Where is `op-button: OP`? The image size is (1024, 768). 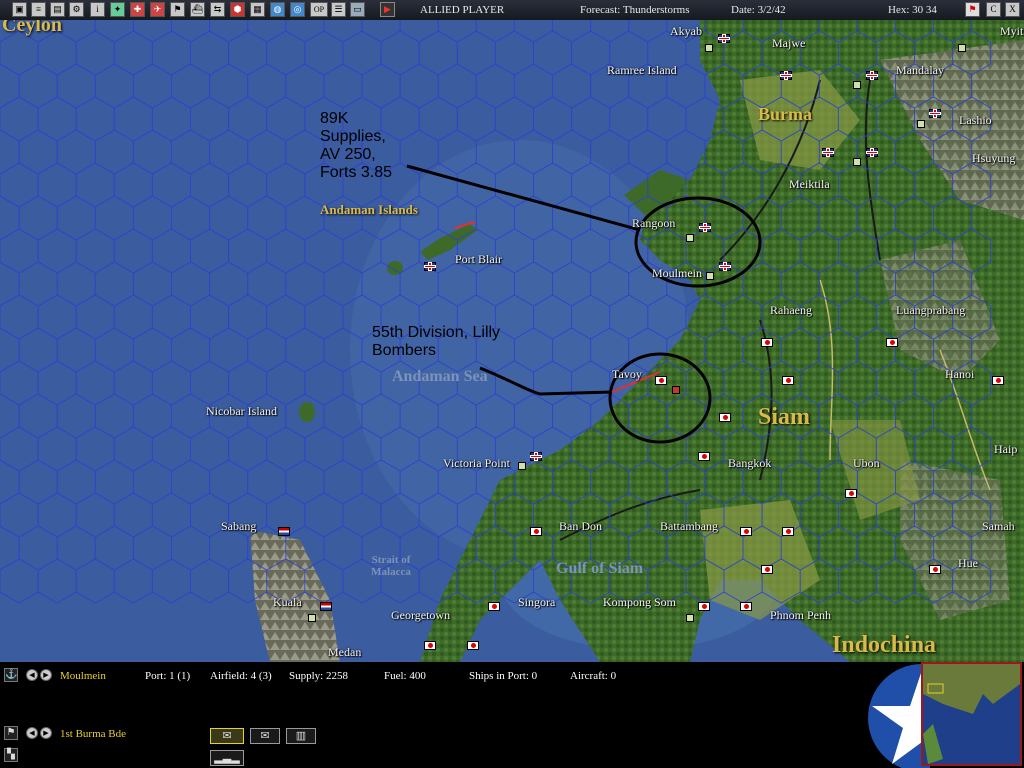 op-button: OP is located at coordinates (319, 9).